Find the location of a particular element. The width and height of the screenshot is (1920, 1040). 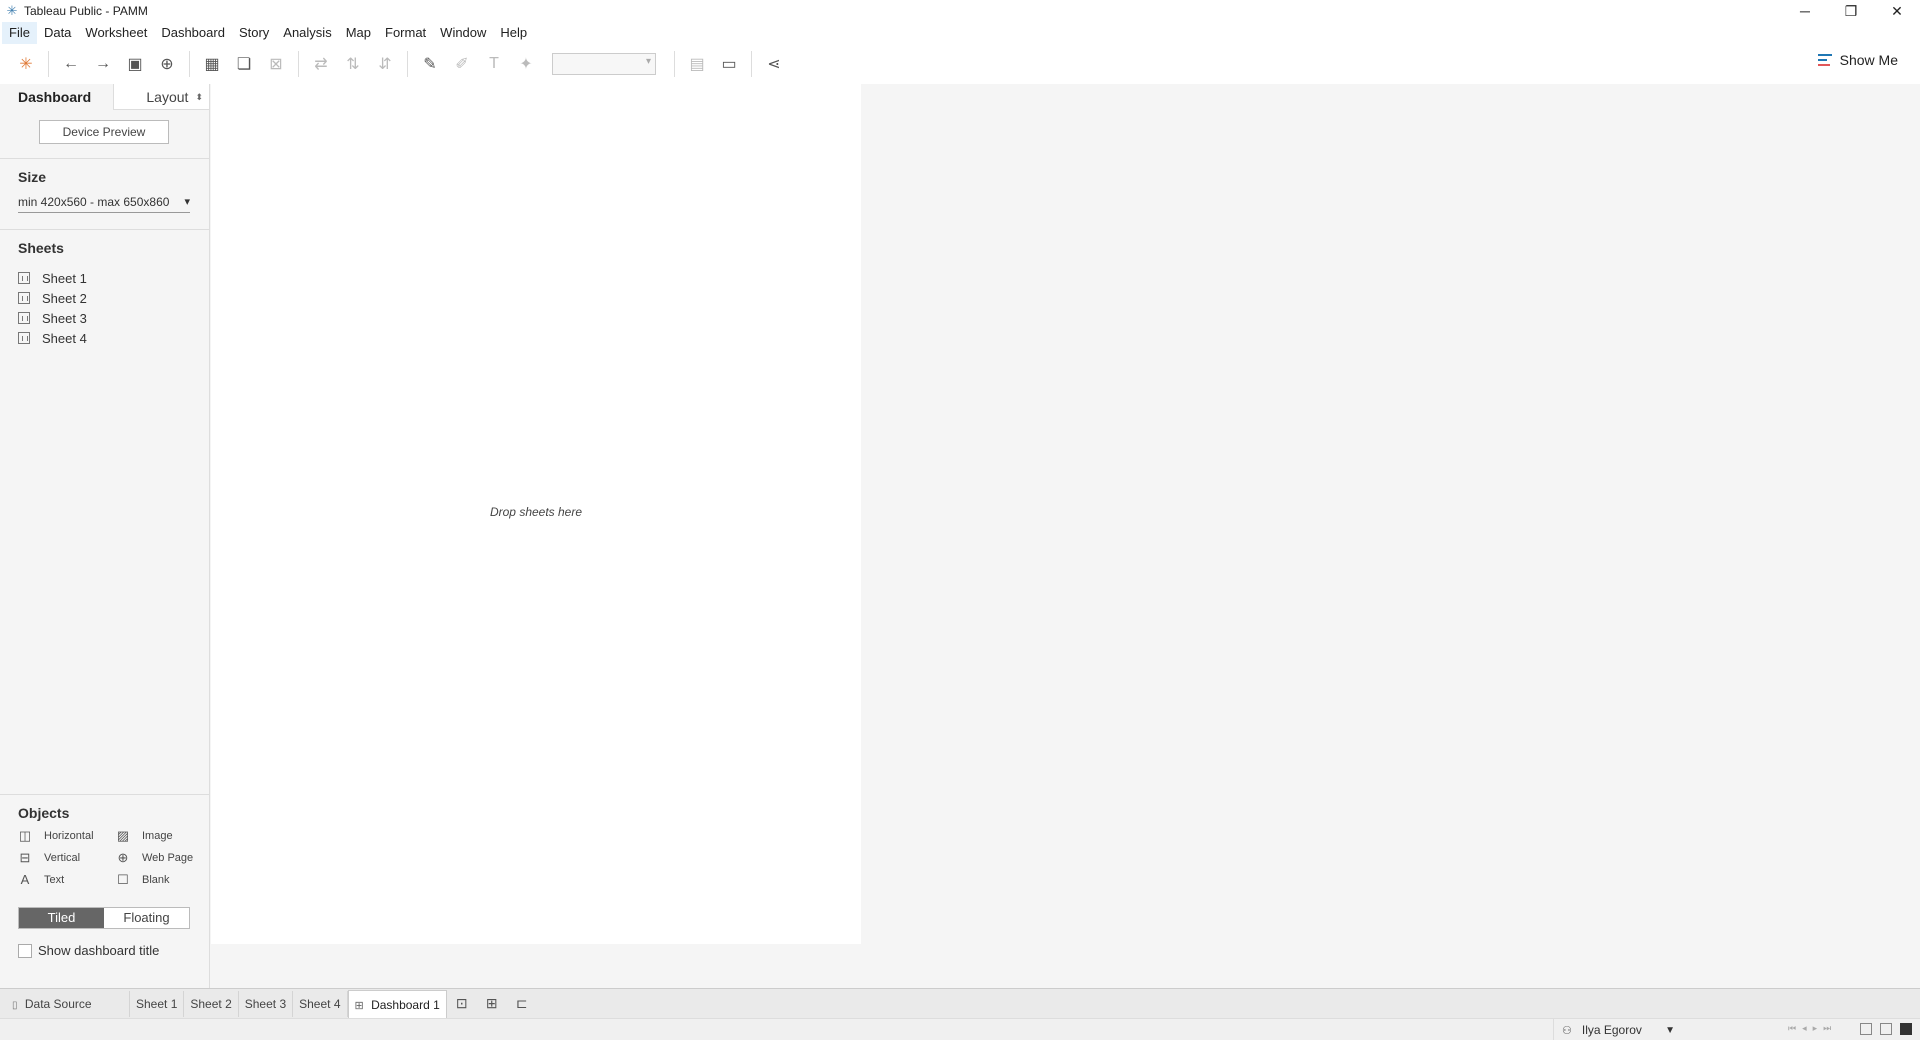

share-icon: ⋖ is located at coordinates (774, 64).